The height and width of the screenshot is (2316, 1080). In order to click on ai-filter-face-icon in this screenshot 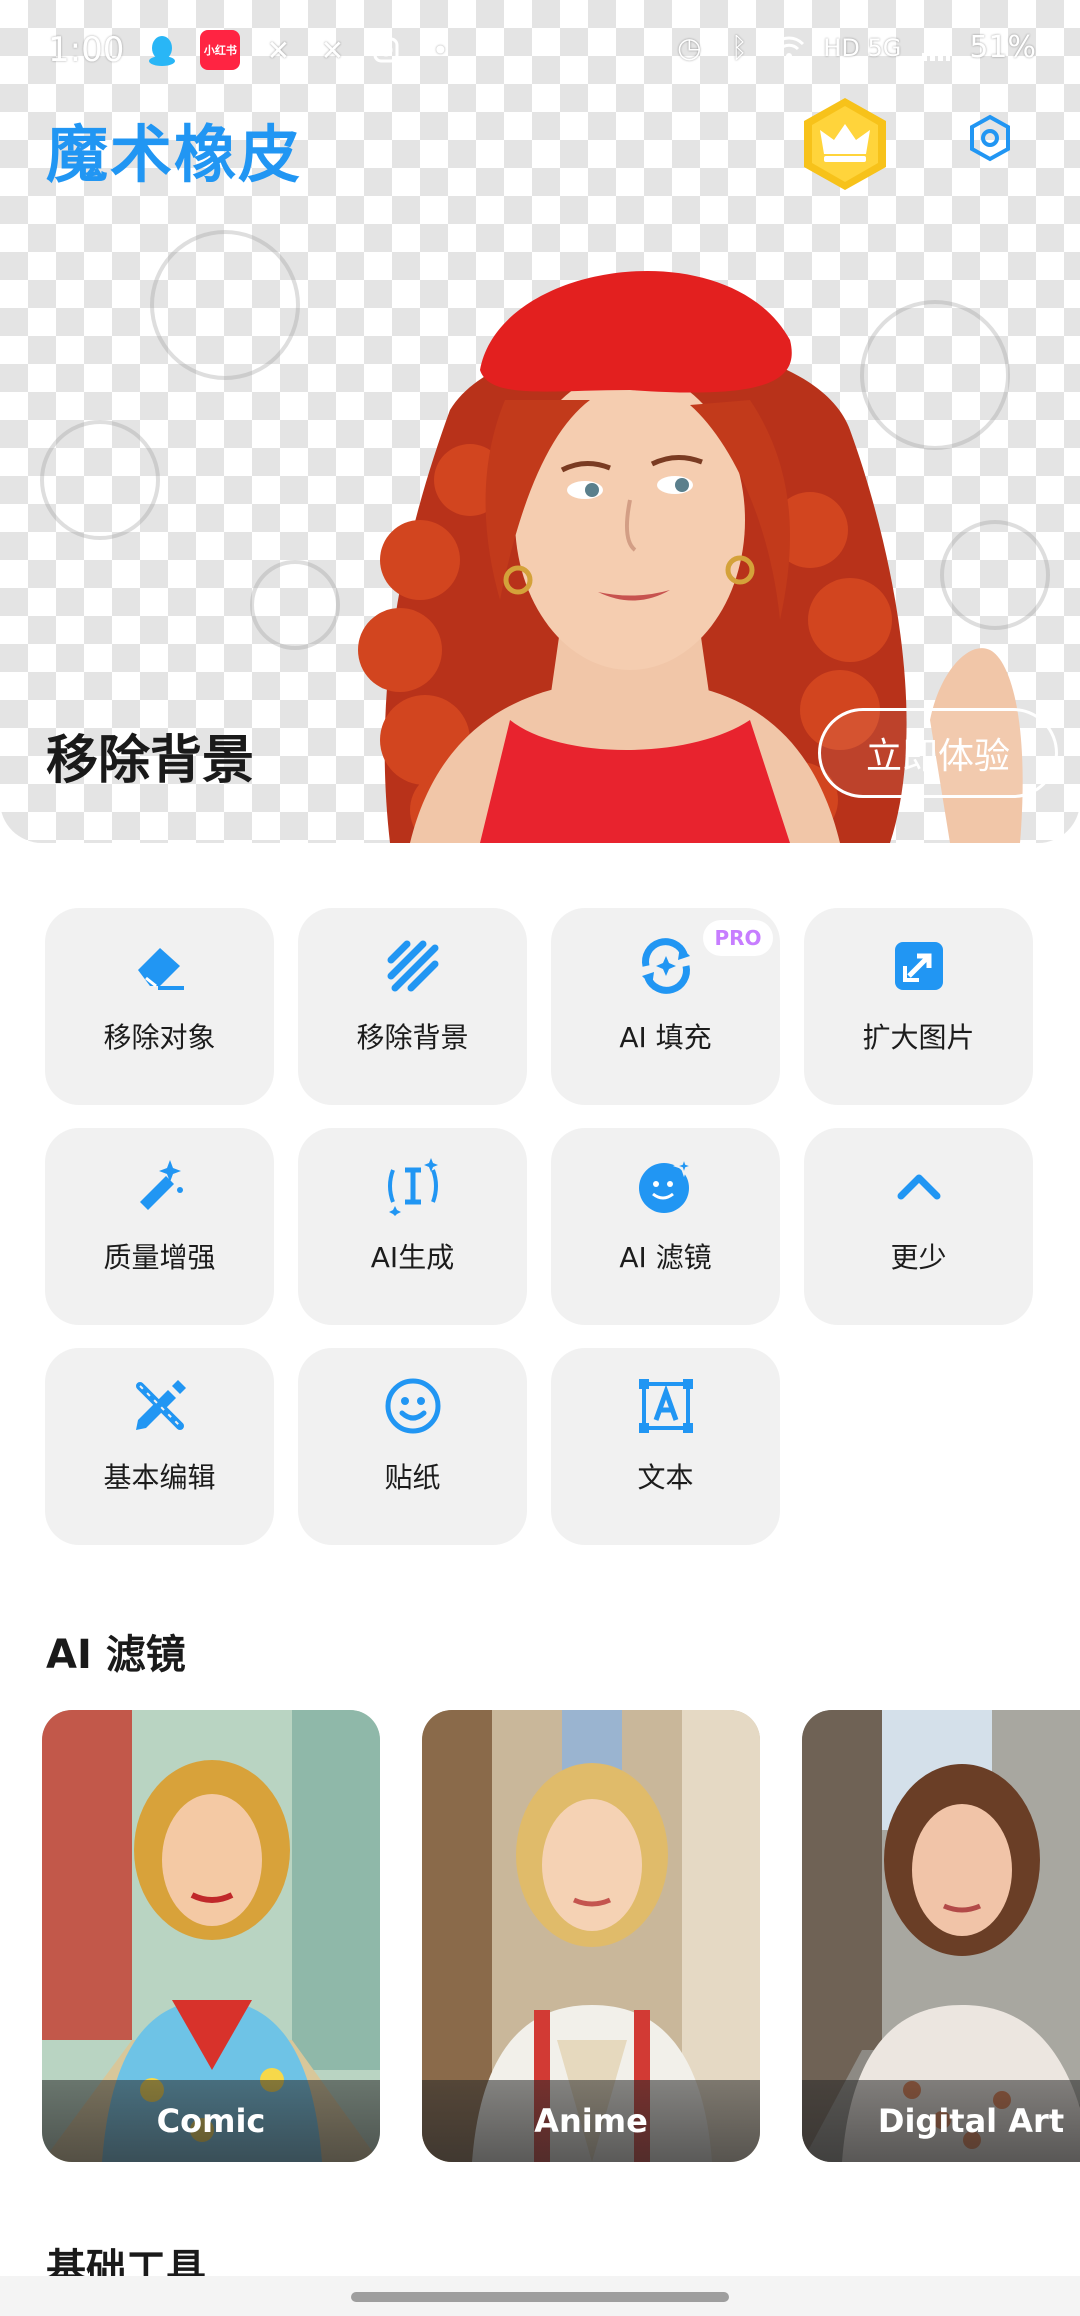, I will do `click(666, 1186)`.